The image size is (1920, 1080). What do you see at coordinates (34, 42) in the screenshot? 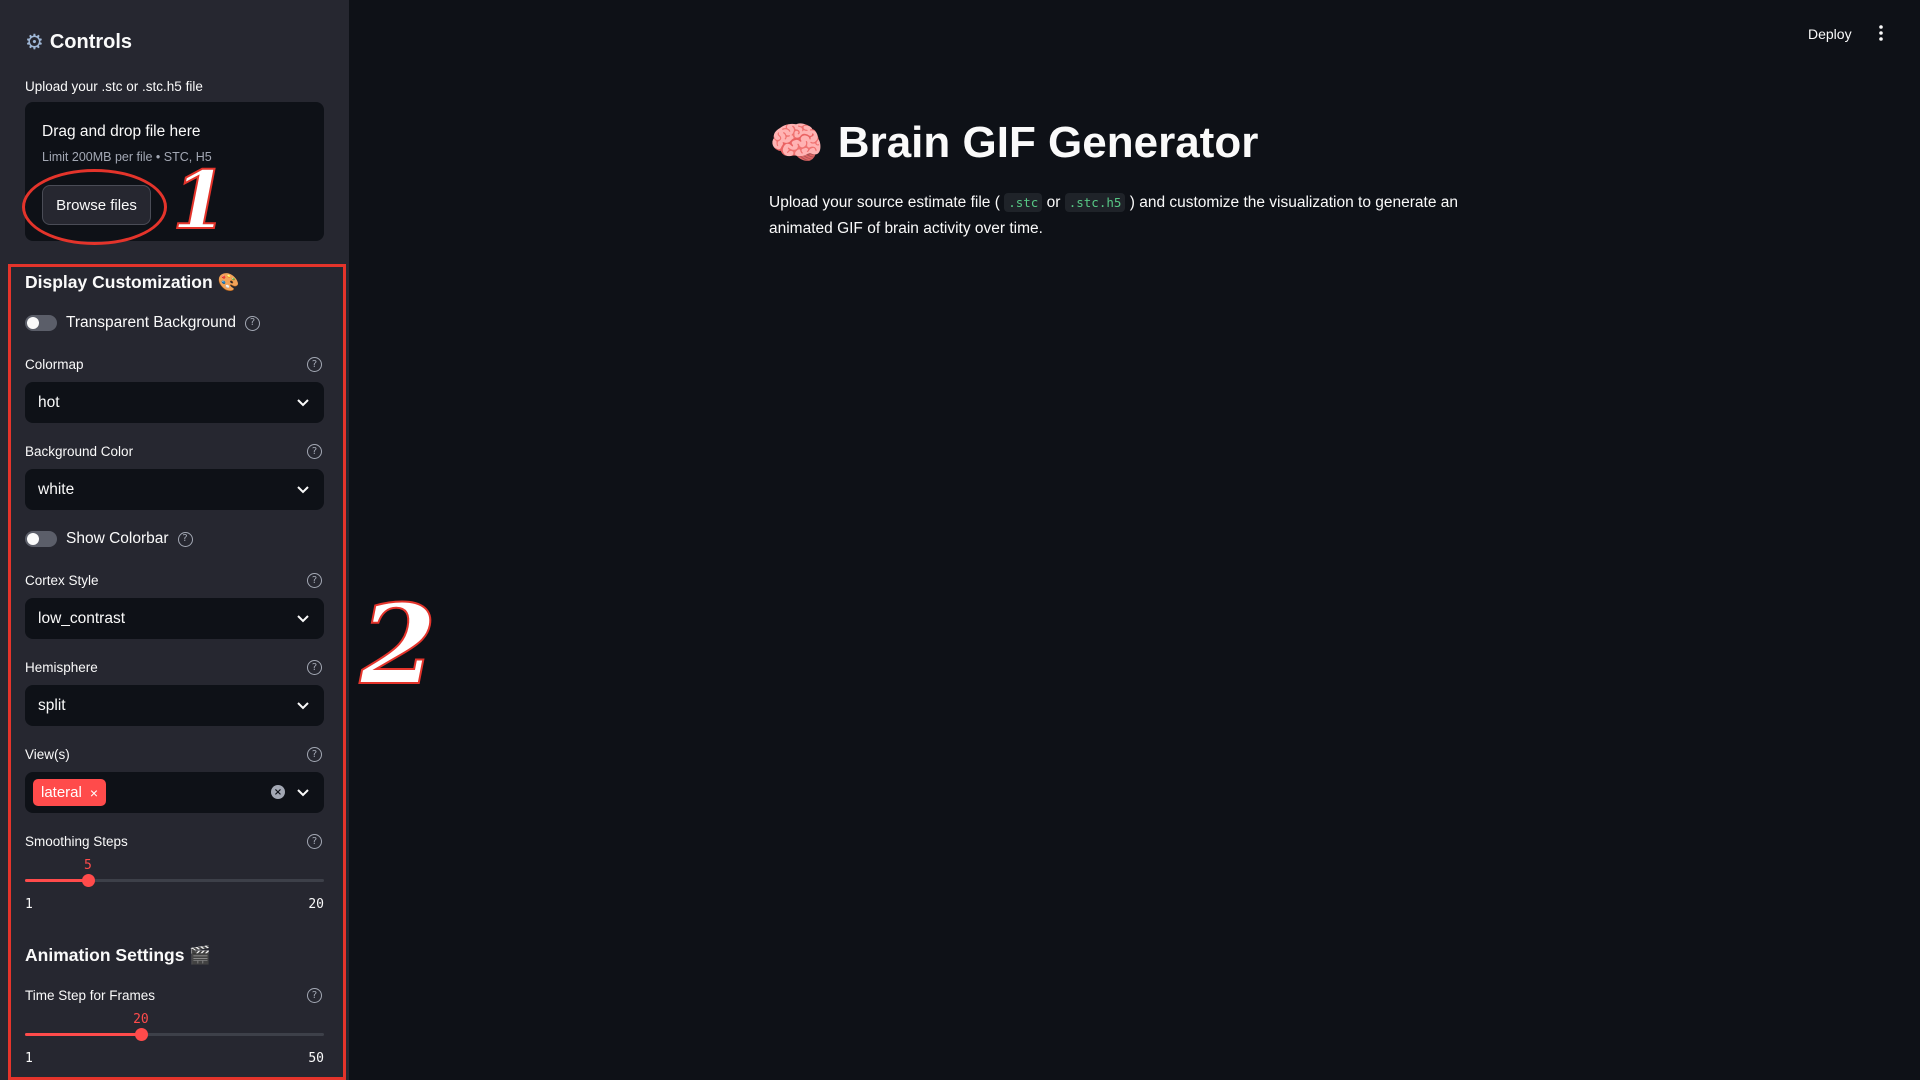
I see `gear-icon: ⚙` at bounding box center [34, 42].